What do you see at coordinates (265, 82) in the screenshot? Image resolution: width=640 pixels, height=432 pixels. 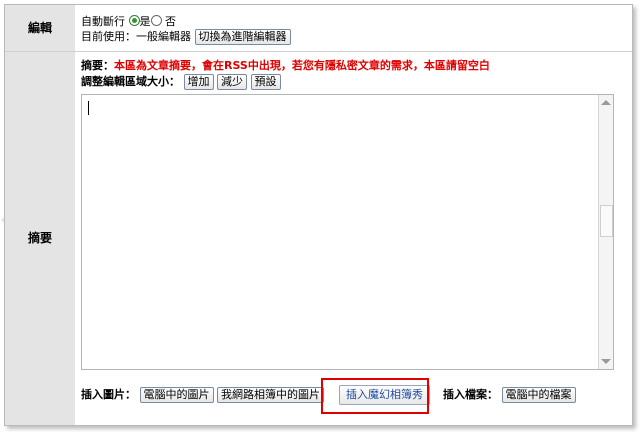 I see `resize-default-button: 預設` at bounding box center [265, 82].